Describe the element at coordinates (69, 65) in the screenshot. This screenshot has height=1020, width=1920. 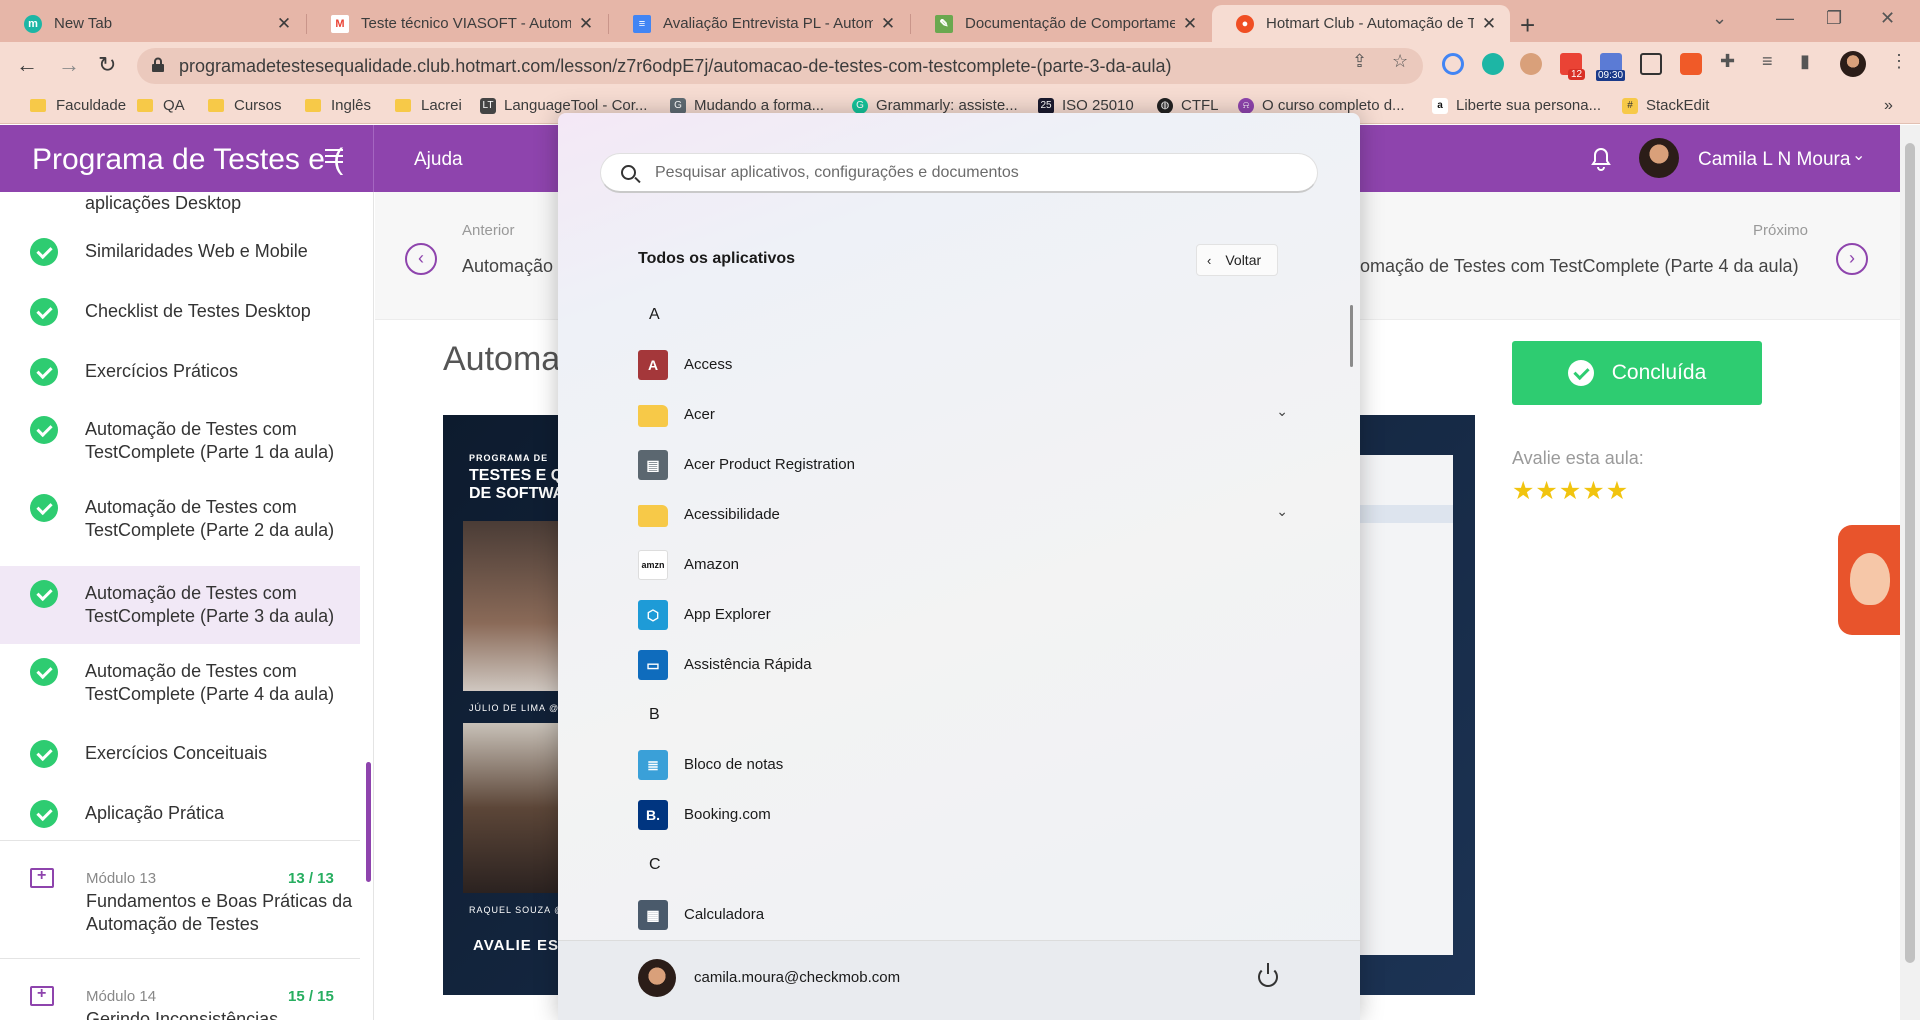
I see `forward-arrow-icon: →` at that location.